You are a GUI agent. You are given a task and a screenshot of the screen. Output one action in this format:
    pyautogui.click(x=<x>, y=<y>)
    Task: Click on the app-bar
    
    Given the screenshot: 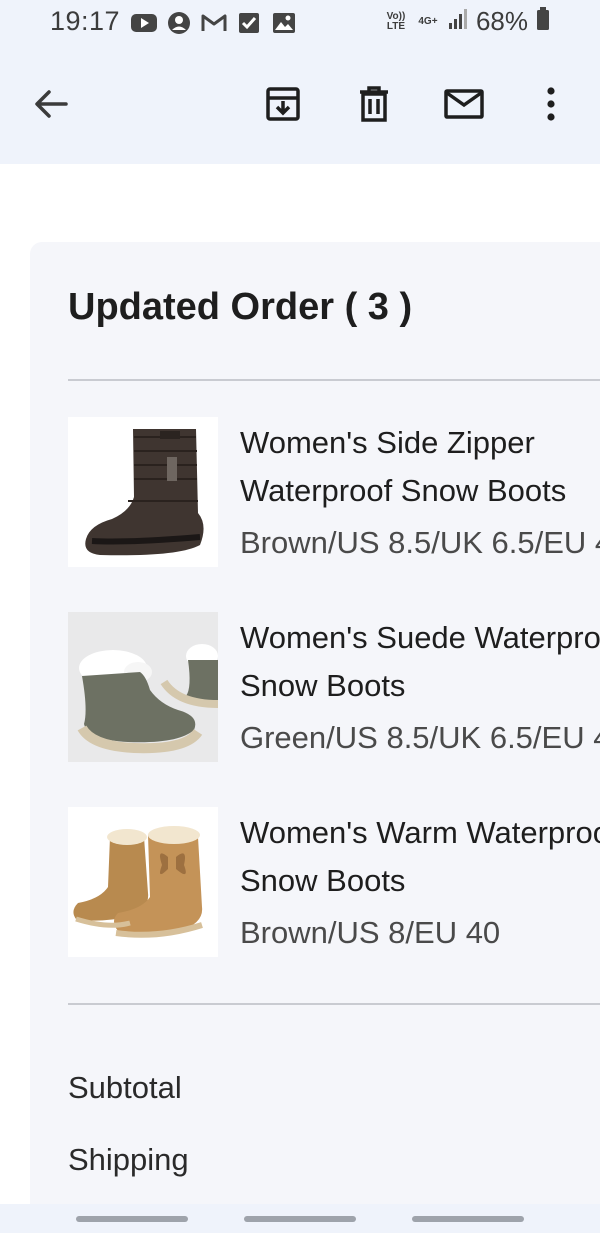 What is the action you would take?
    pyautogui.click(x=300, y=106)
    